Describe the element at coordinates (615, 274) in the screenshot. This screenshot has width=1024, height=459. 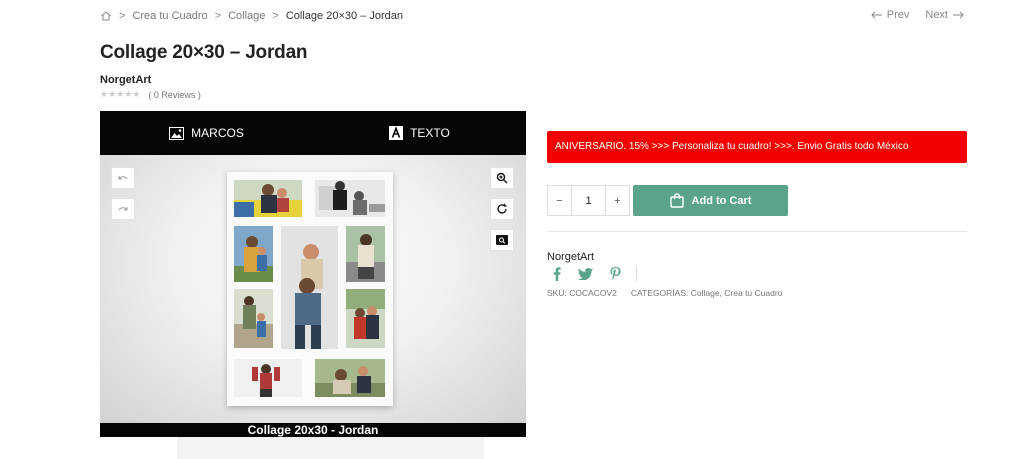
I see `pinterest-icon` at that location.